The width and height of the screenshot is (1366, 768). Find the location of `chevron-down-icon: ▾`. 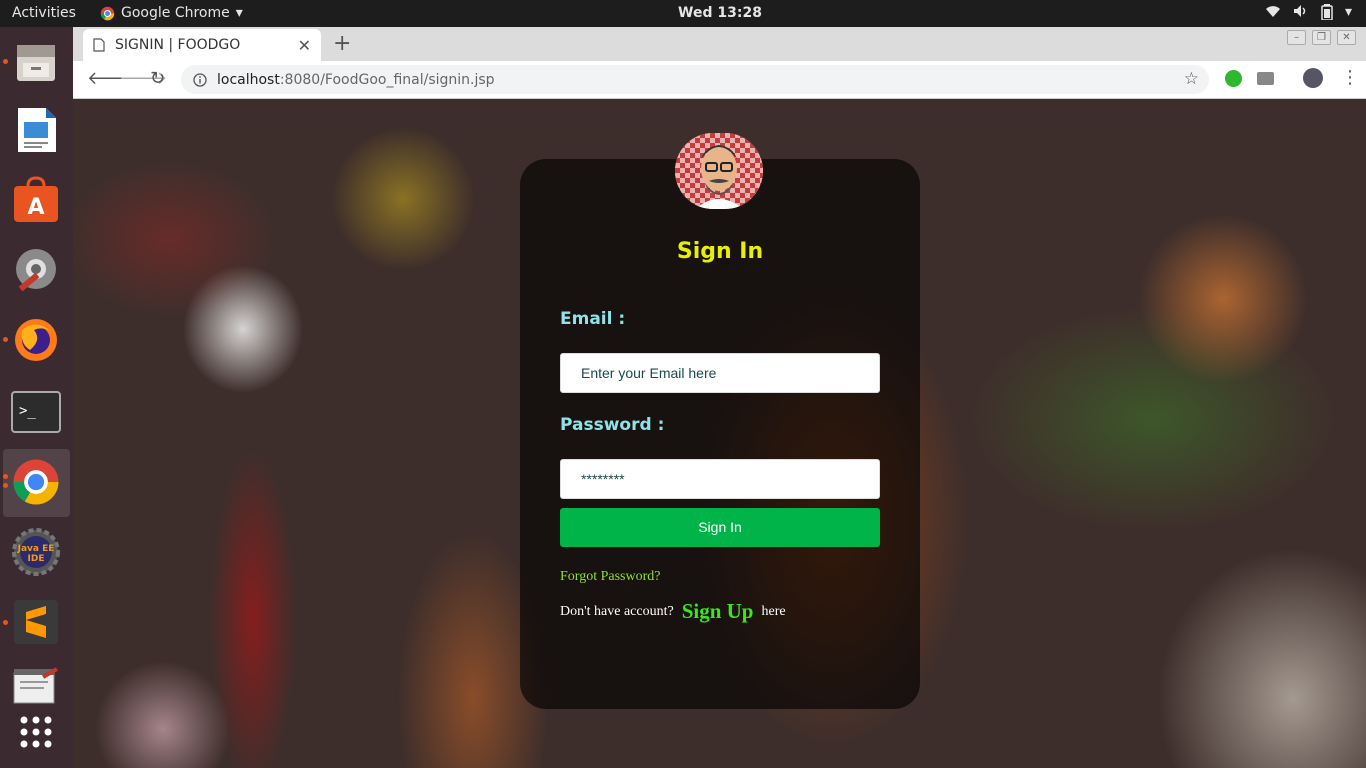

chevron-down-icon: ▾ is located at coordinates (1348, 12).